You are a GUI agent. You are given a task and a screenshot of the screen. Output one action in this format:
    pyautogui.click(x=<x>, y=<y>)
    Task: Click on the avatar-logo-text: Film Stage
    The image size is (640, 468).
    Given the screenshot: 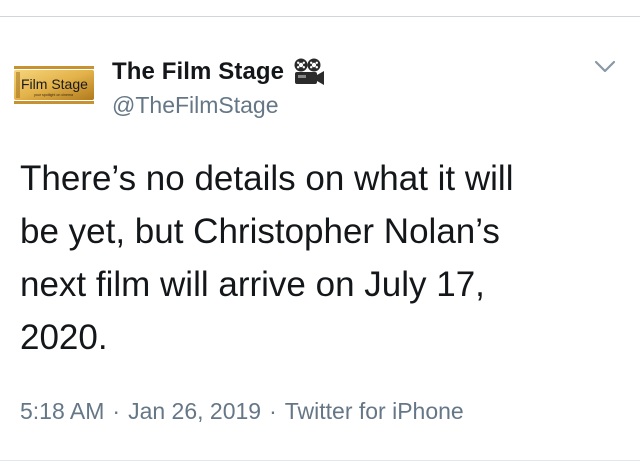 What is the action you would take?
    pyautogui.click(x=54, y=84)
    